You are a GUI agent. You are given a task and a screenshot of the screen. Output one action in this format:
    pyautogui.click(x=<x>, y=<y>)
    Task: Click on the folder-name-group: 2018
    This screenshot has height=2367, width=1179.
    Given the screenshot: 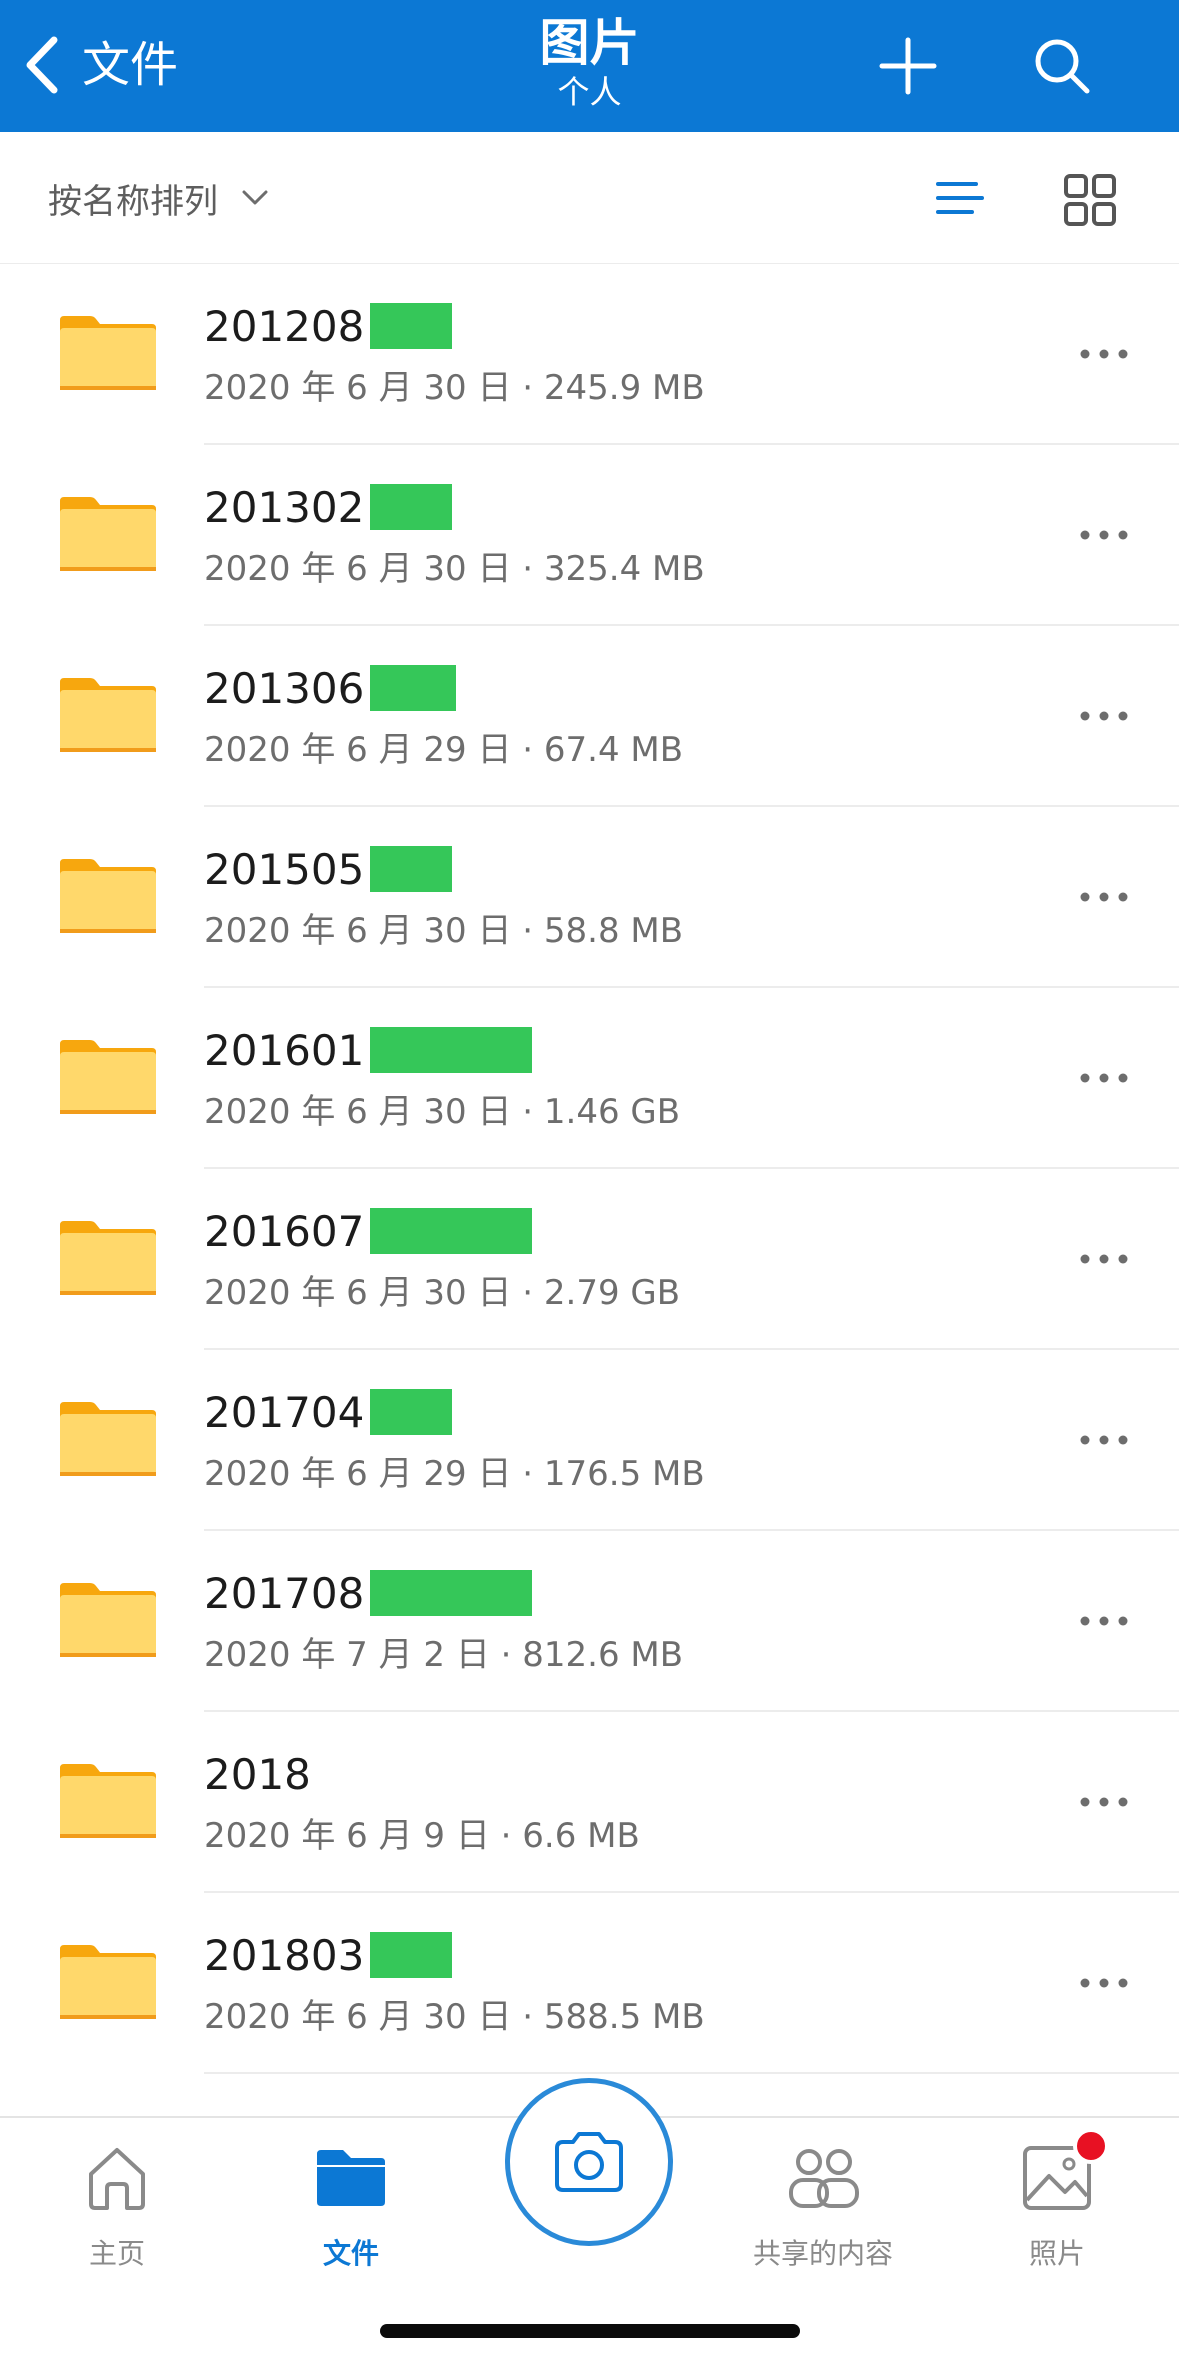 What is the action you would take?
    pyautogui.click(x=257, y=1774)
    